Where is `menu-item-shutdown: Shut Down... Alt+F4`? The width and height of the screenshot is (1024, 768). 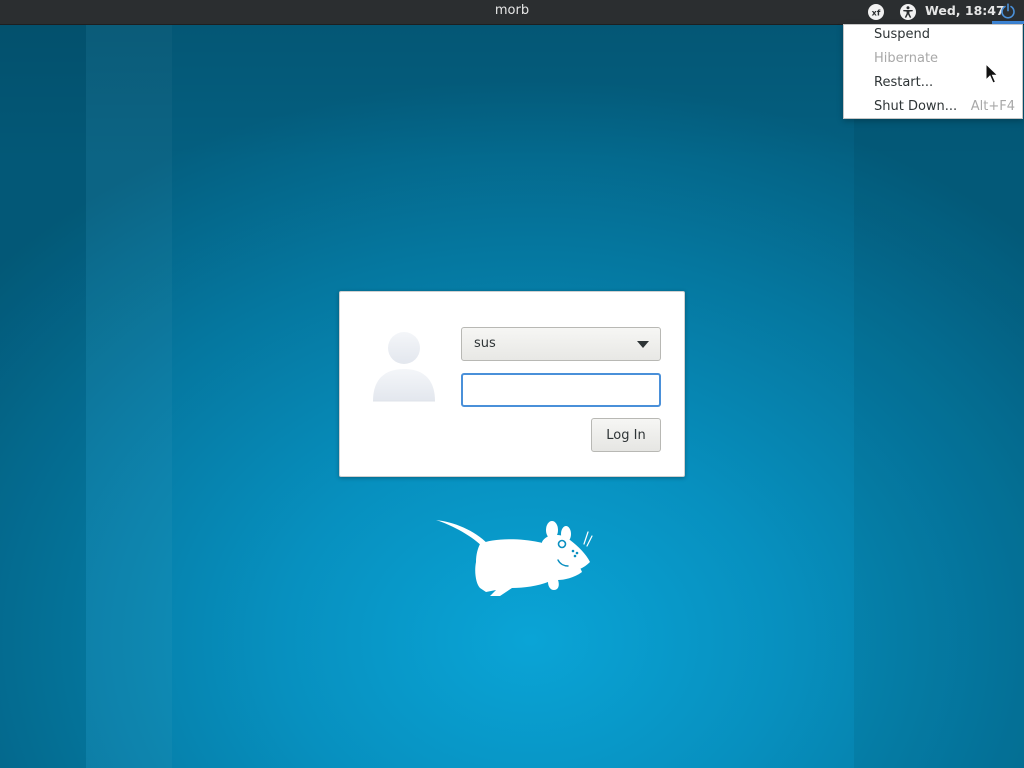
menu-item-shutdown: Shut Down... Alt+F4 is located at coordinates (933, 109).